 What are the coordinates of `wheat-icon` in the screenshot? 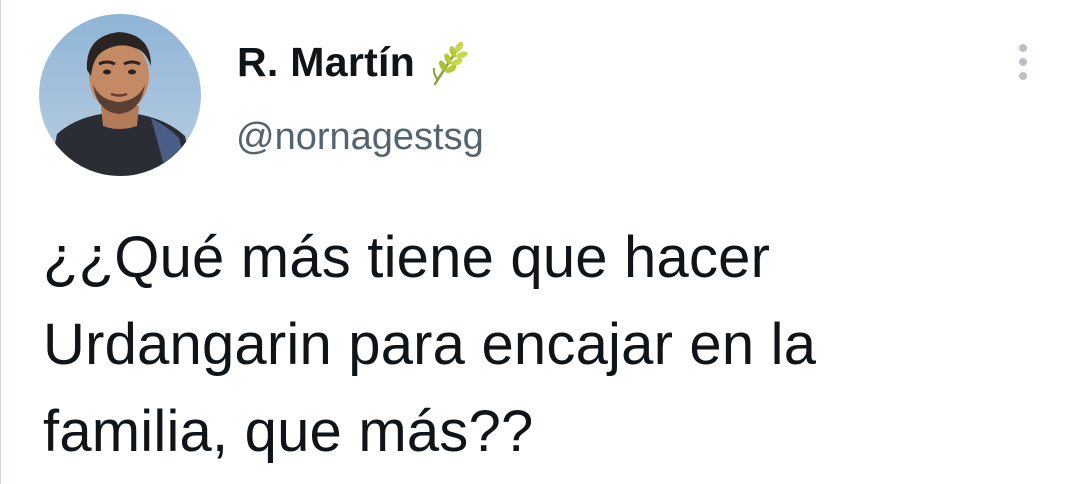 It's located at (449, 62).